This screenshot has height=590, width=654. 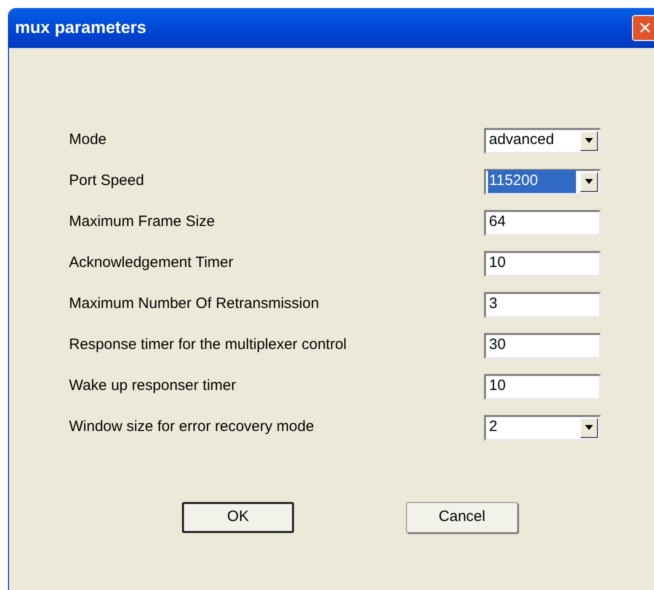 What do you see at coordinates (542, 345) in the screenshot?
I see `input-field: 30` at bounding box center [542, 345].